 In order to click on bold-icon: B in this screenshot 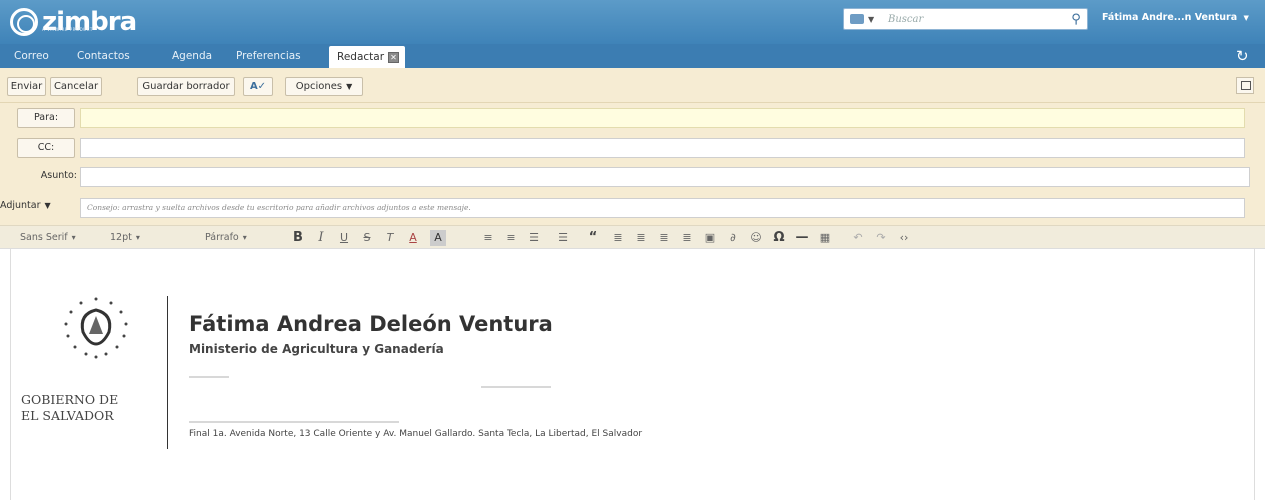, I will do `click(298, 238)`.